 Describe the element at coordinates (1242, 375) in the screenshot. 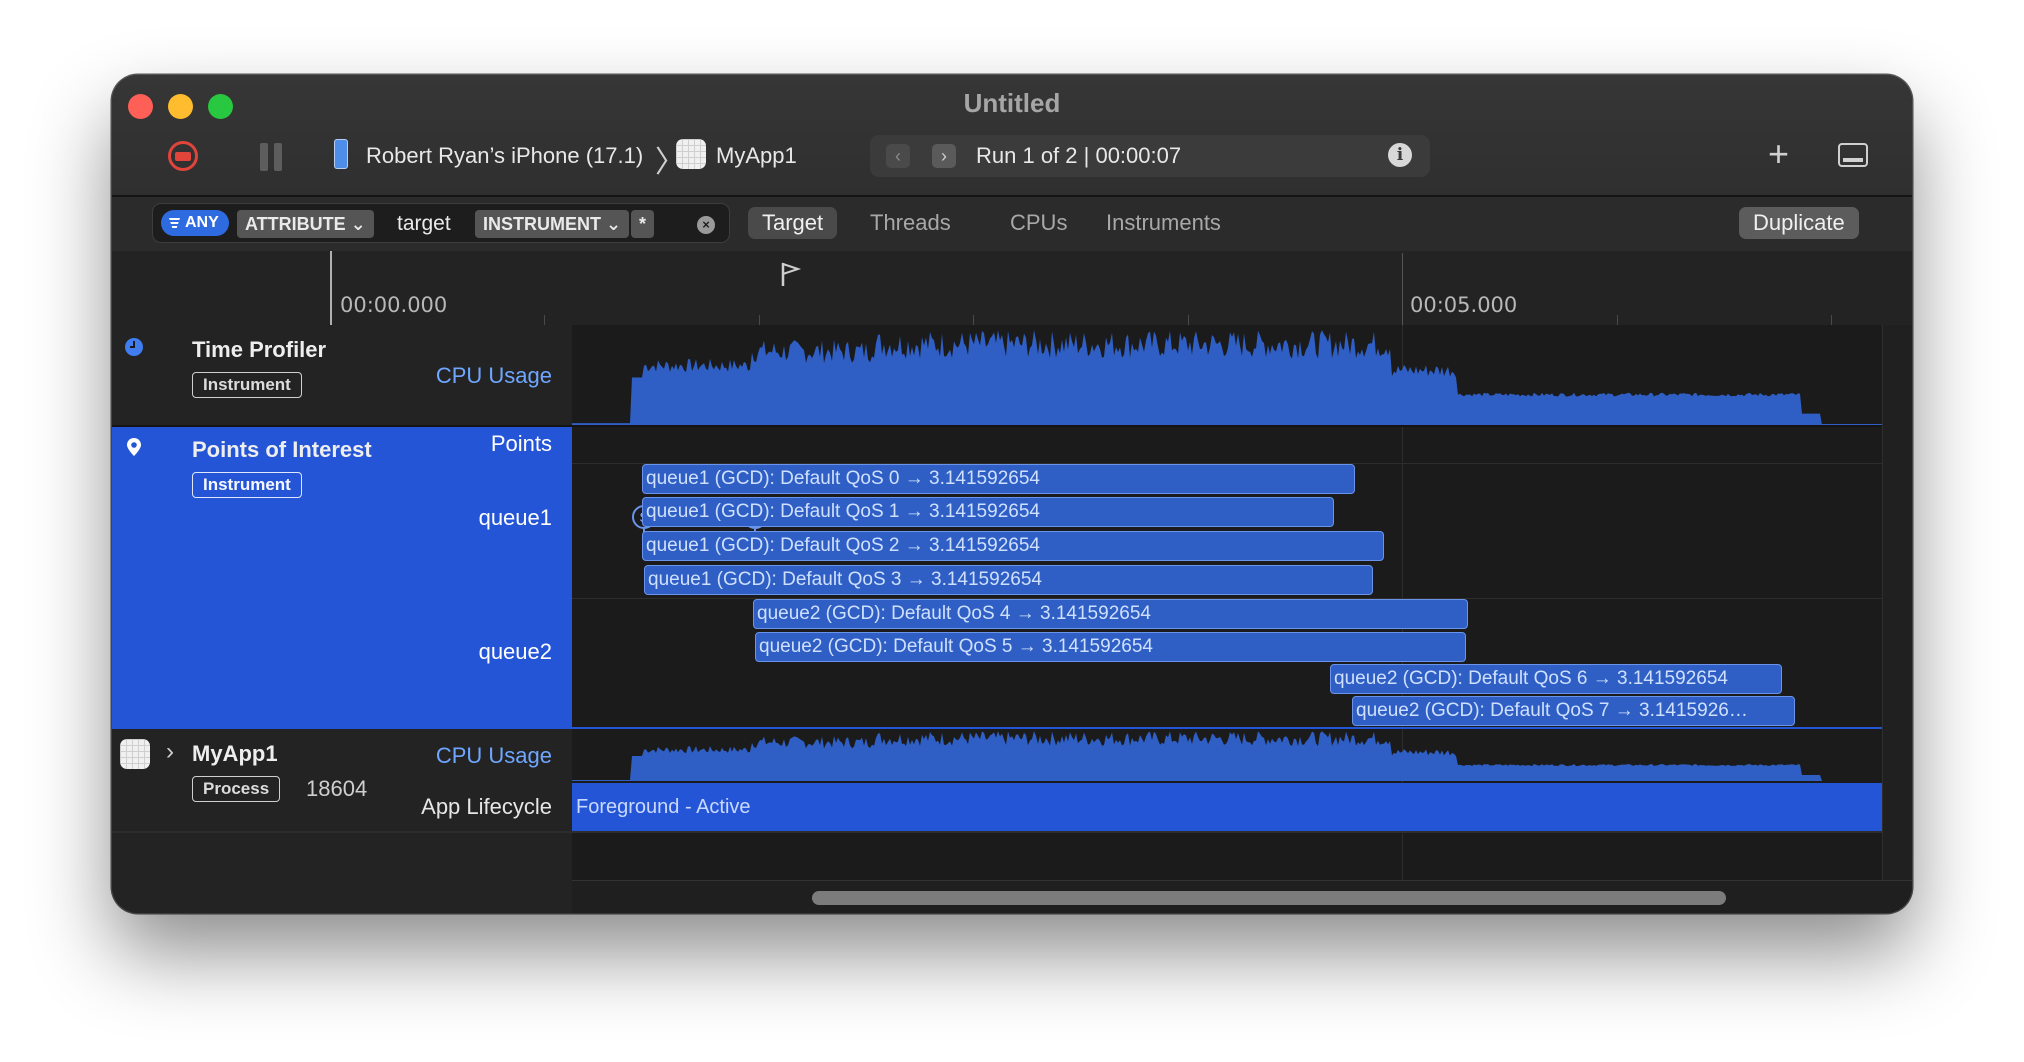

I see `cpu-usage-graph` at that location.